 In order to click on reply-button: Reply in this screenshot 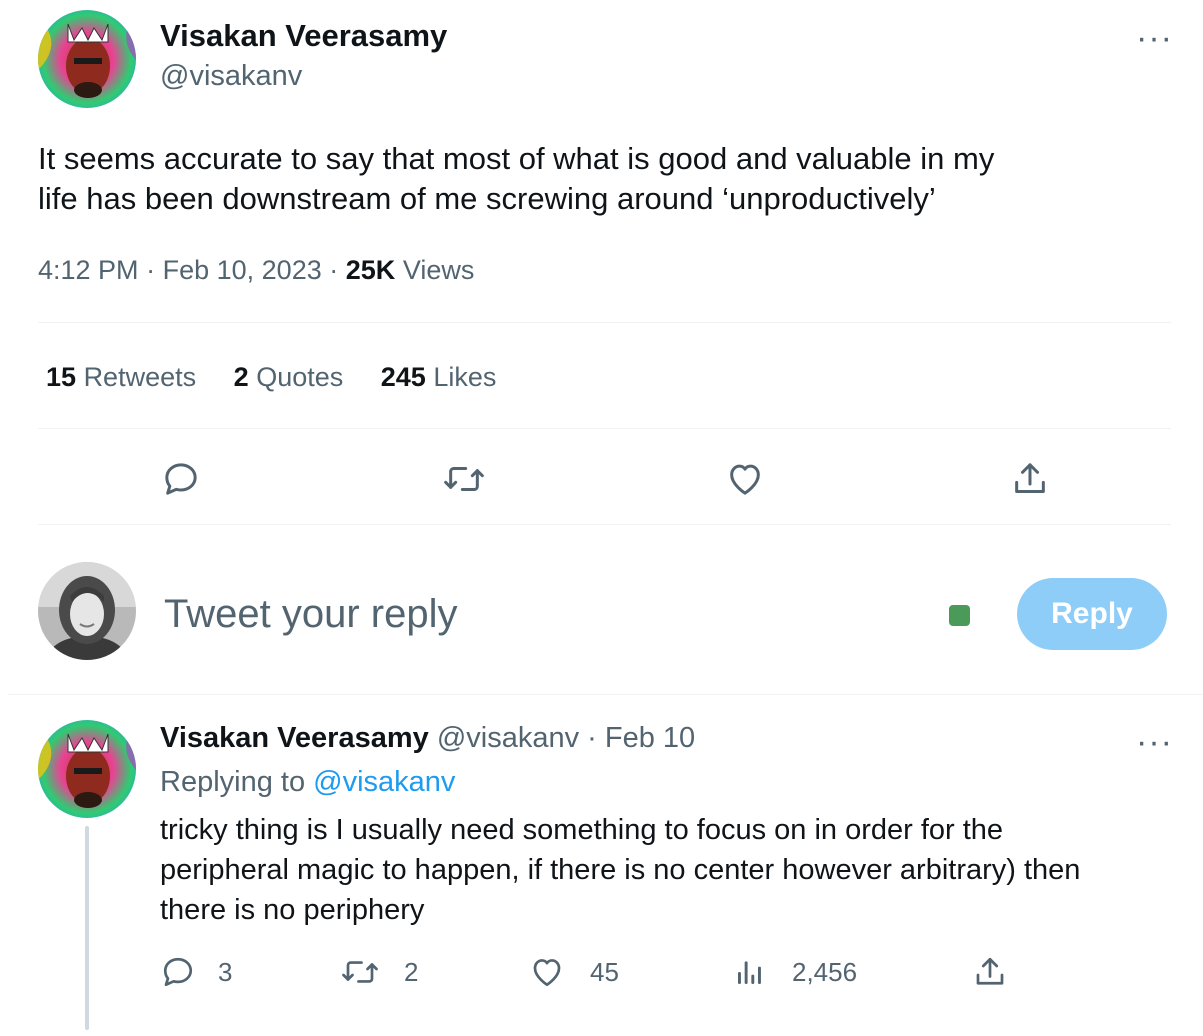, I will do `click(1092, 614)`.